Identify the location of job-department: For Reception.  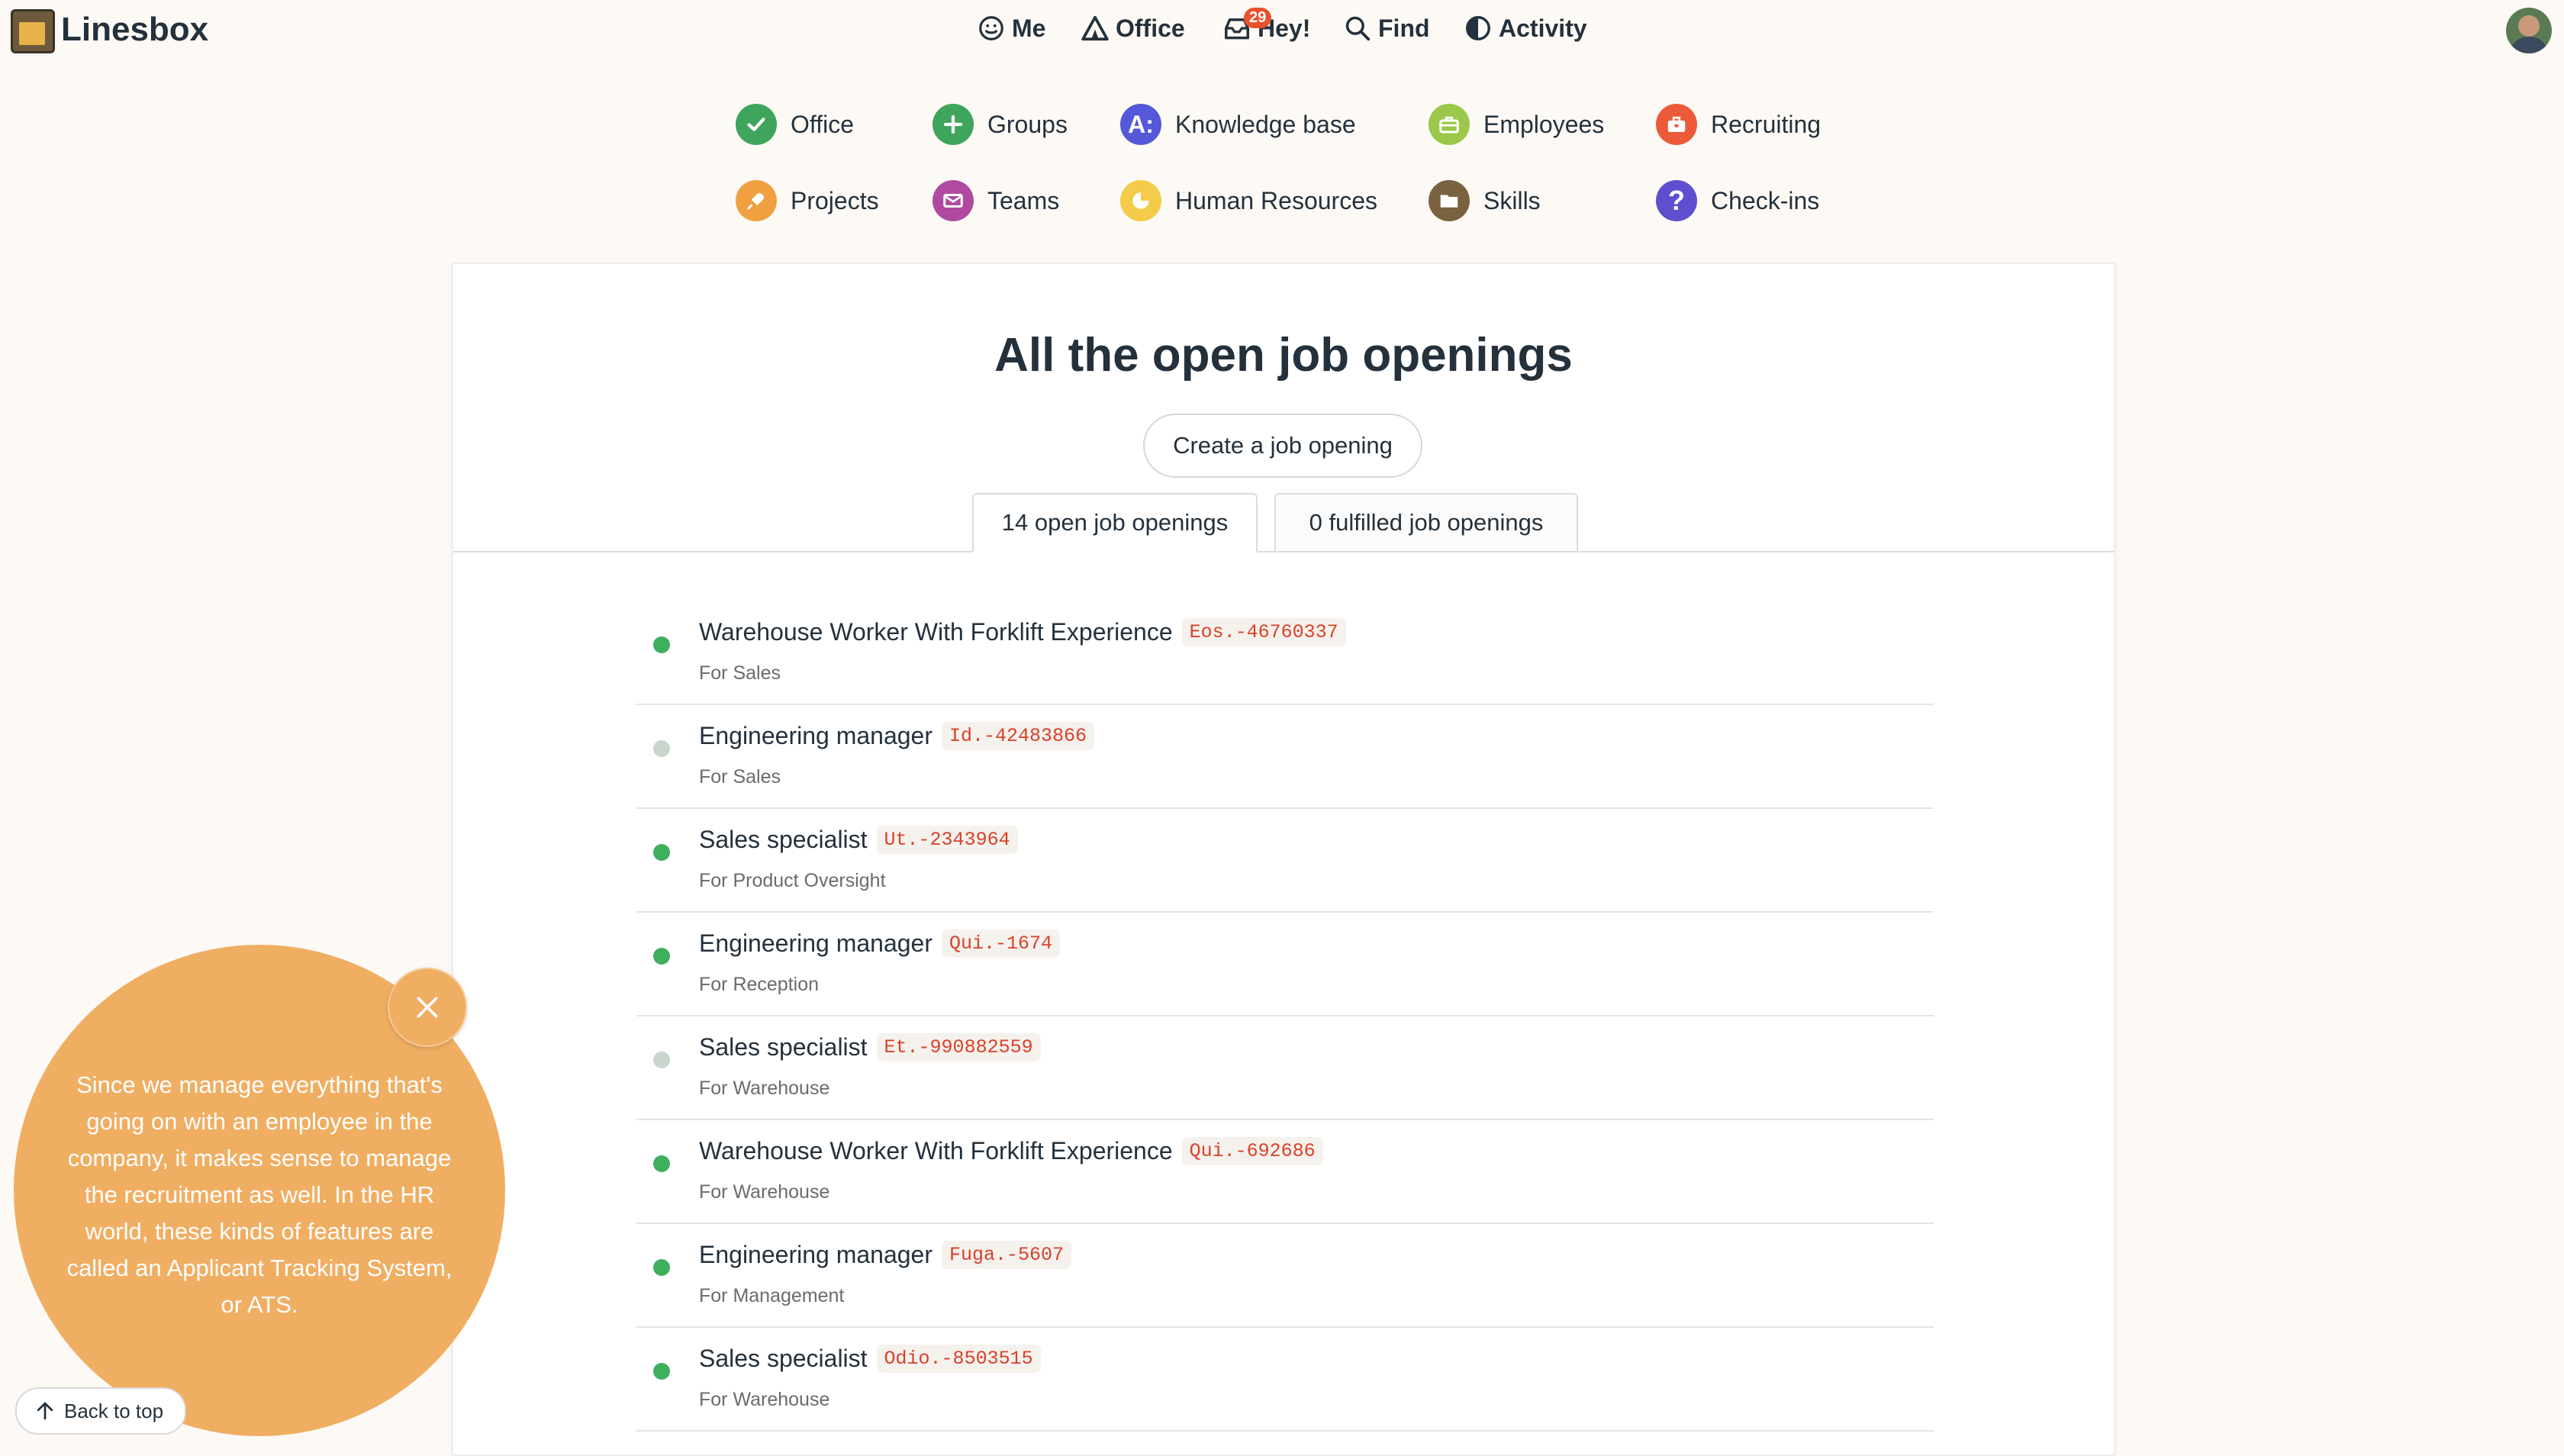
(759, 984).